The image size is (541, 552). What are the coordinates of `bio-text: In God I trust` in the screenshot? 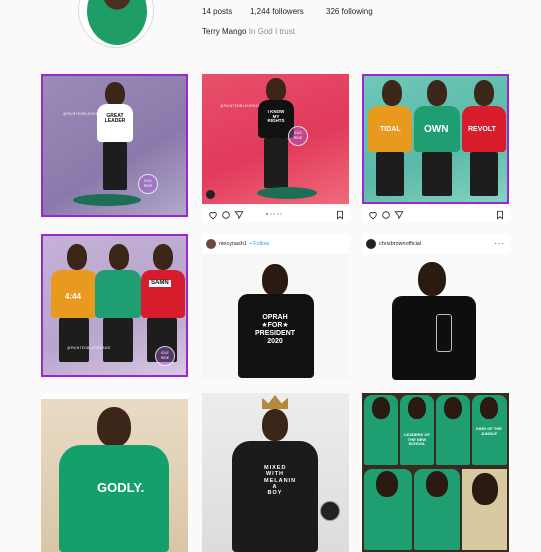 It's located at (271, 31).